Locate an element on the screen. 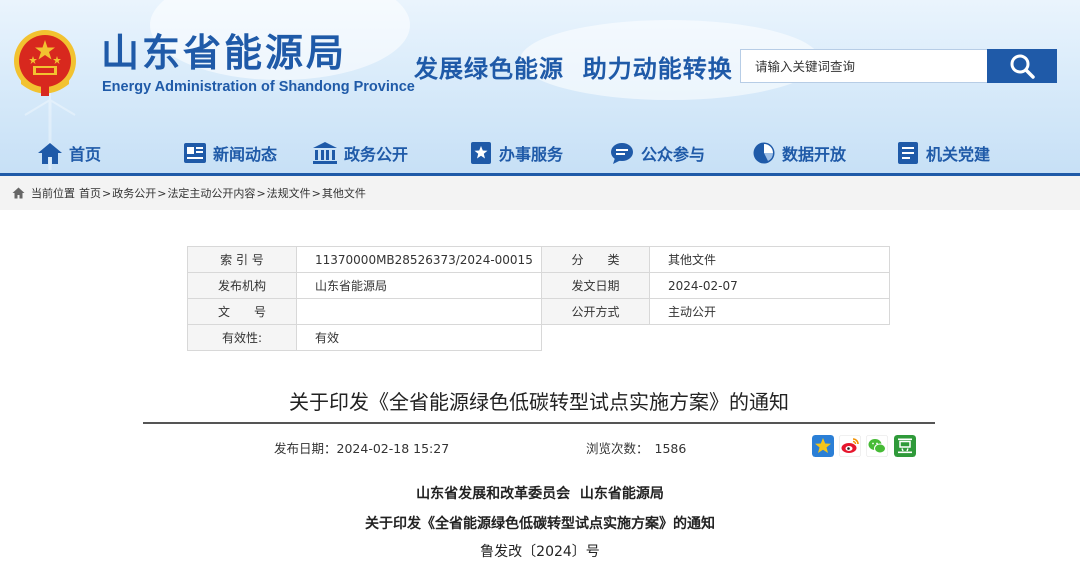  doc-number-label: 文 号 is located at coordinates (242, 311).